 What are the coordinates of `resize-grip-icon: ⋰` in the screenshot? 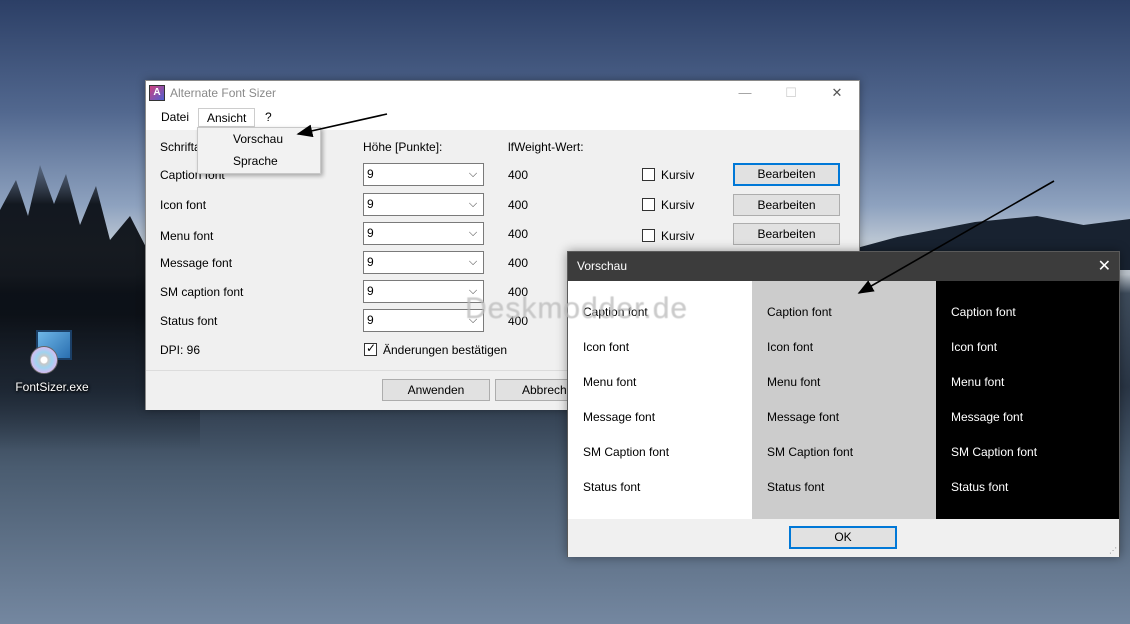 It's located at (1113, 550).